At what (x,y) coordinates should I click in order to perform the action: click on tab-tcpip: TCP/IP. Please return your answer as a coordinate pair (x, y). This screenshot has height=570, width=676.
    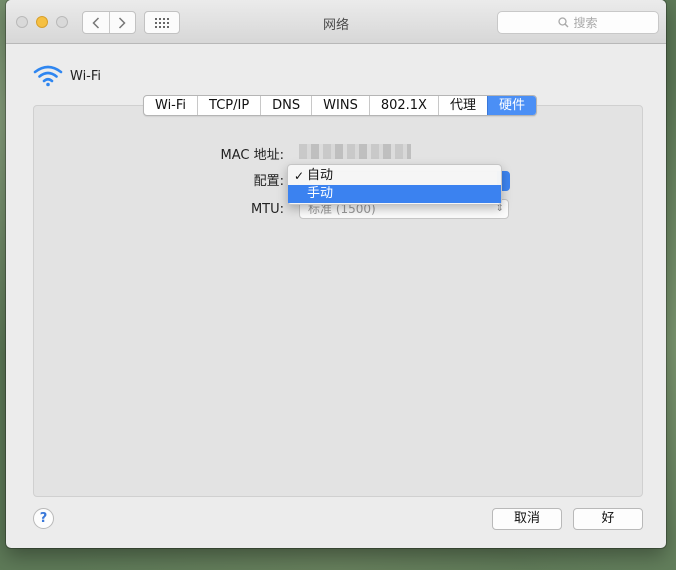
    Looking at the image, I should click on (228, 105).